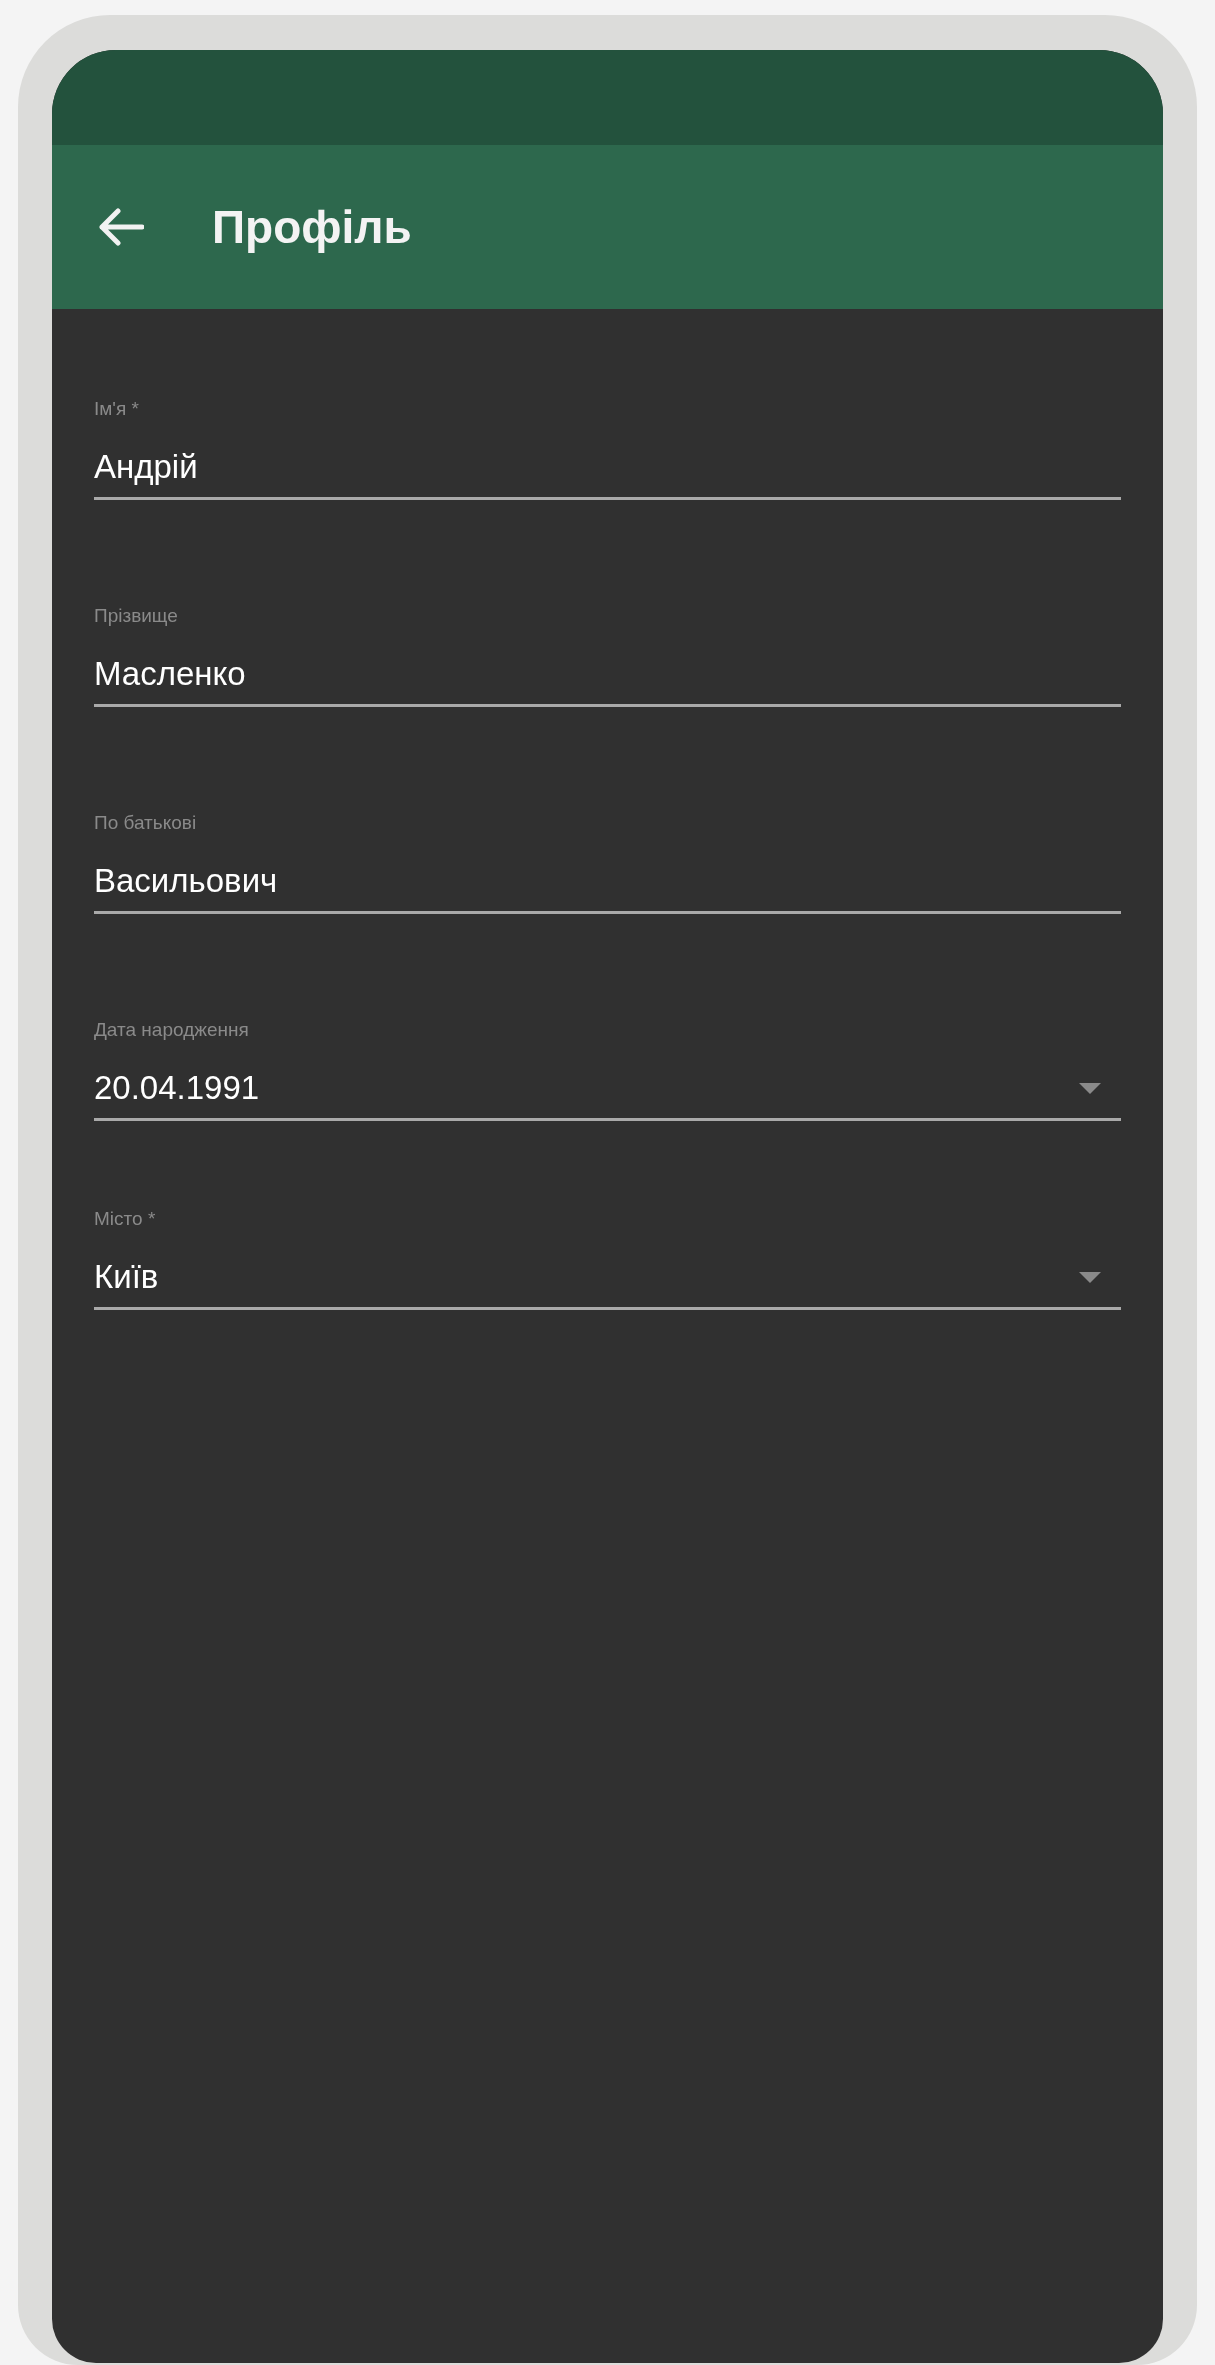 This screenshot has width=1215, height=2365. What do you see at coordinates (607, 1283) in the screenshot?
I see `dropdown-field: Київ` at bounding box center [607, 1283].